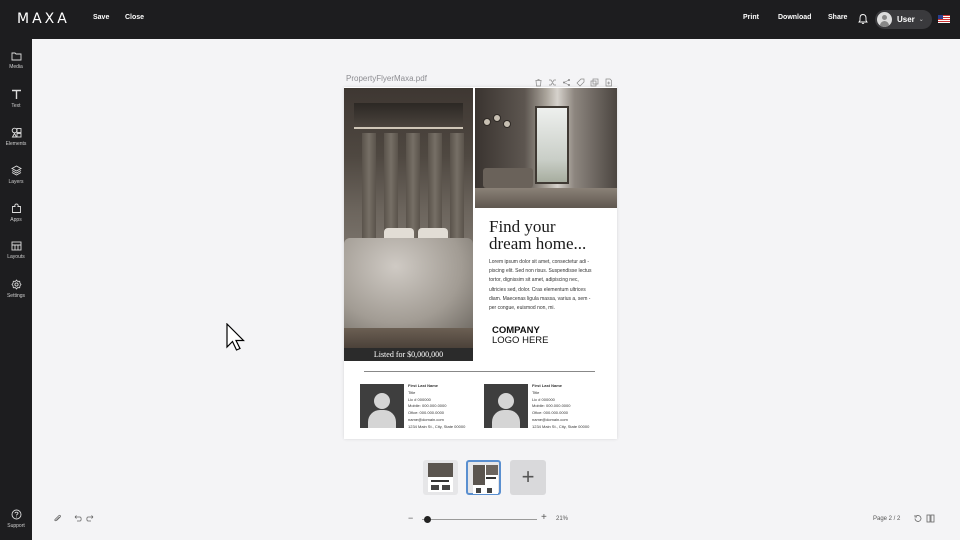 The width and height of the screenshot is (960, 540). I want to click on sidebar-label-media: Media, so click(16, 67).